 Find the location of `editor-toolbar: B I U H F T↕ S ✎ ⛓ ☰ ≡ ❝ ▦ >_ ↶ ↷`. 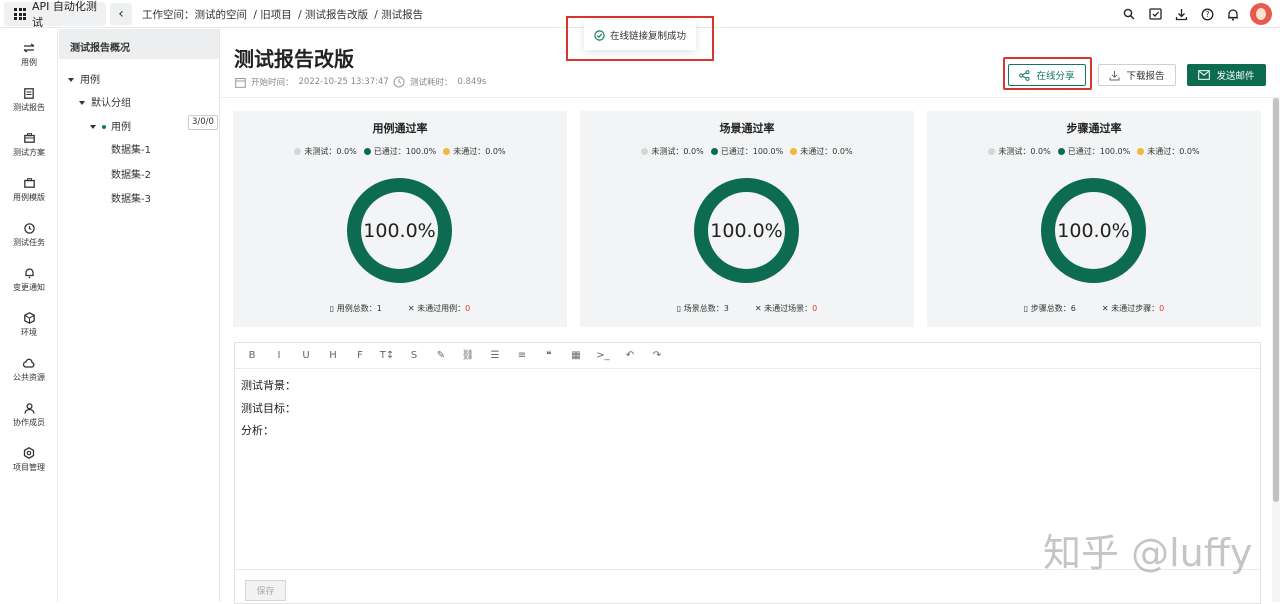

editor-toolbar: B I U H F T↕ S ✎ ⛓ ☰ ≡ ❝ ▦ >_ ↶ ↷ is located at coordinates (747, 356).